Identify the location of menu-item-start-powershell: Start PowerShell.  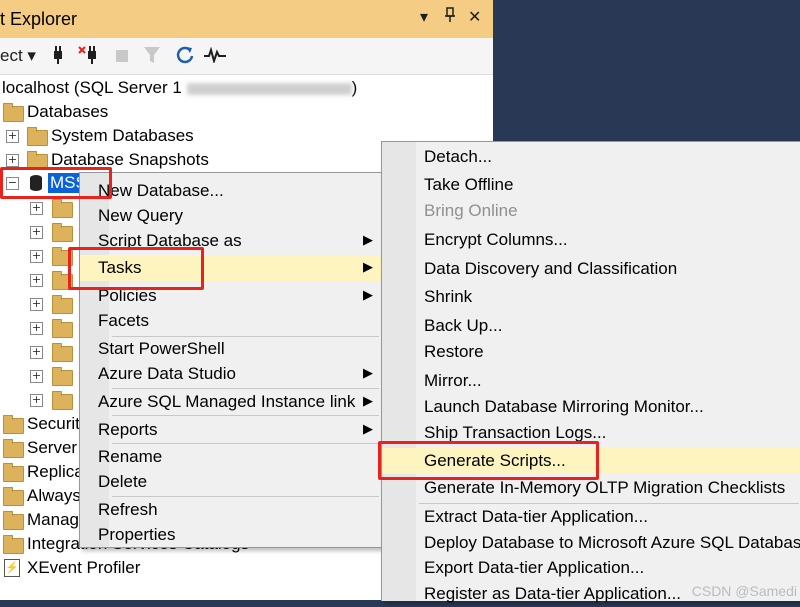
(230, 349).